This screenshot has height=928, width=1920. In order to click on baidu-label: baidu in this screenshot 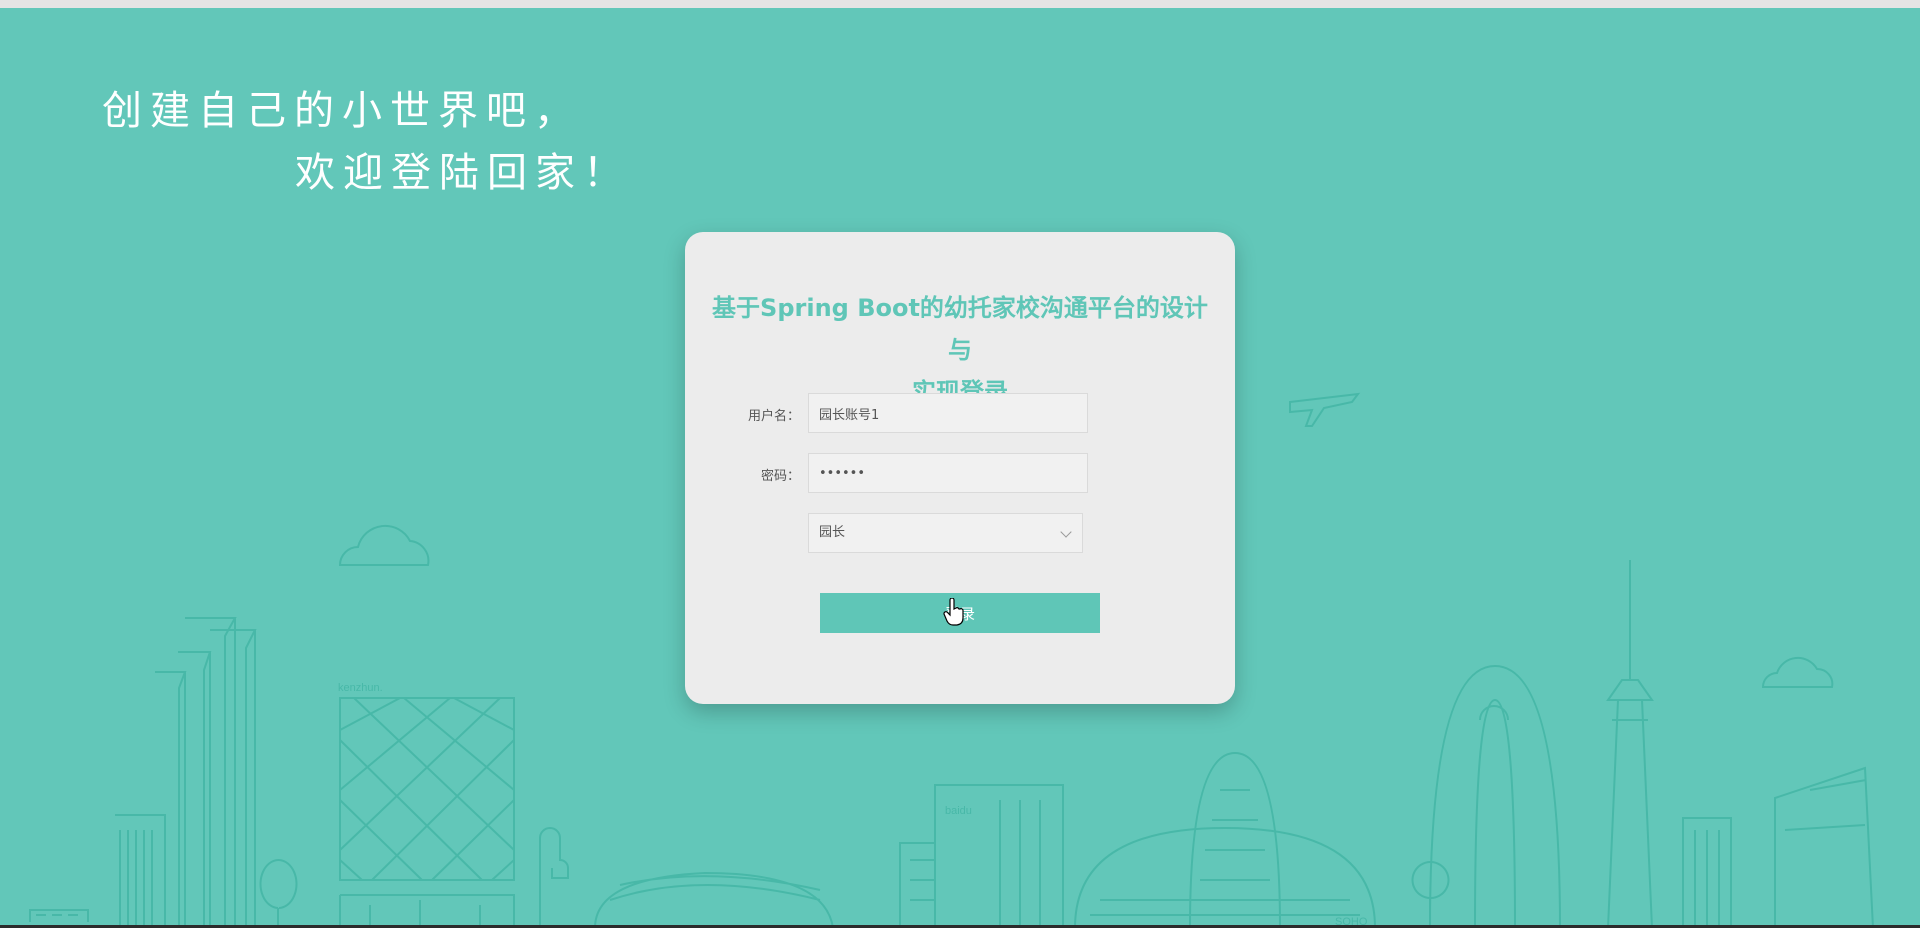, I will do `click(958, 811)`.